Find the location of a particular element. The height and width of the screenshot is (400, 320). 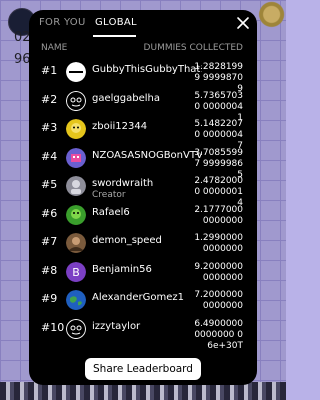

globe-avatar is located at coordinates (76, 300).